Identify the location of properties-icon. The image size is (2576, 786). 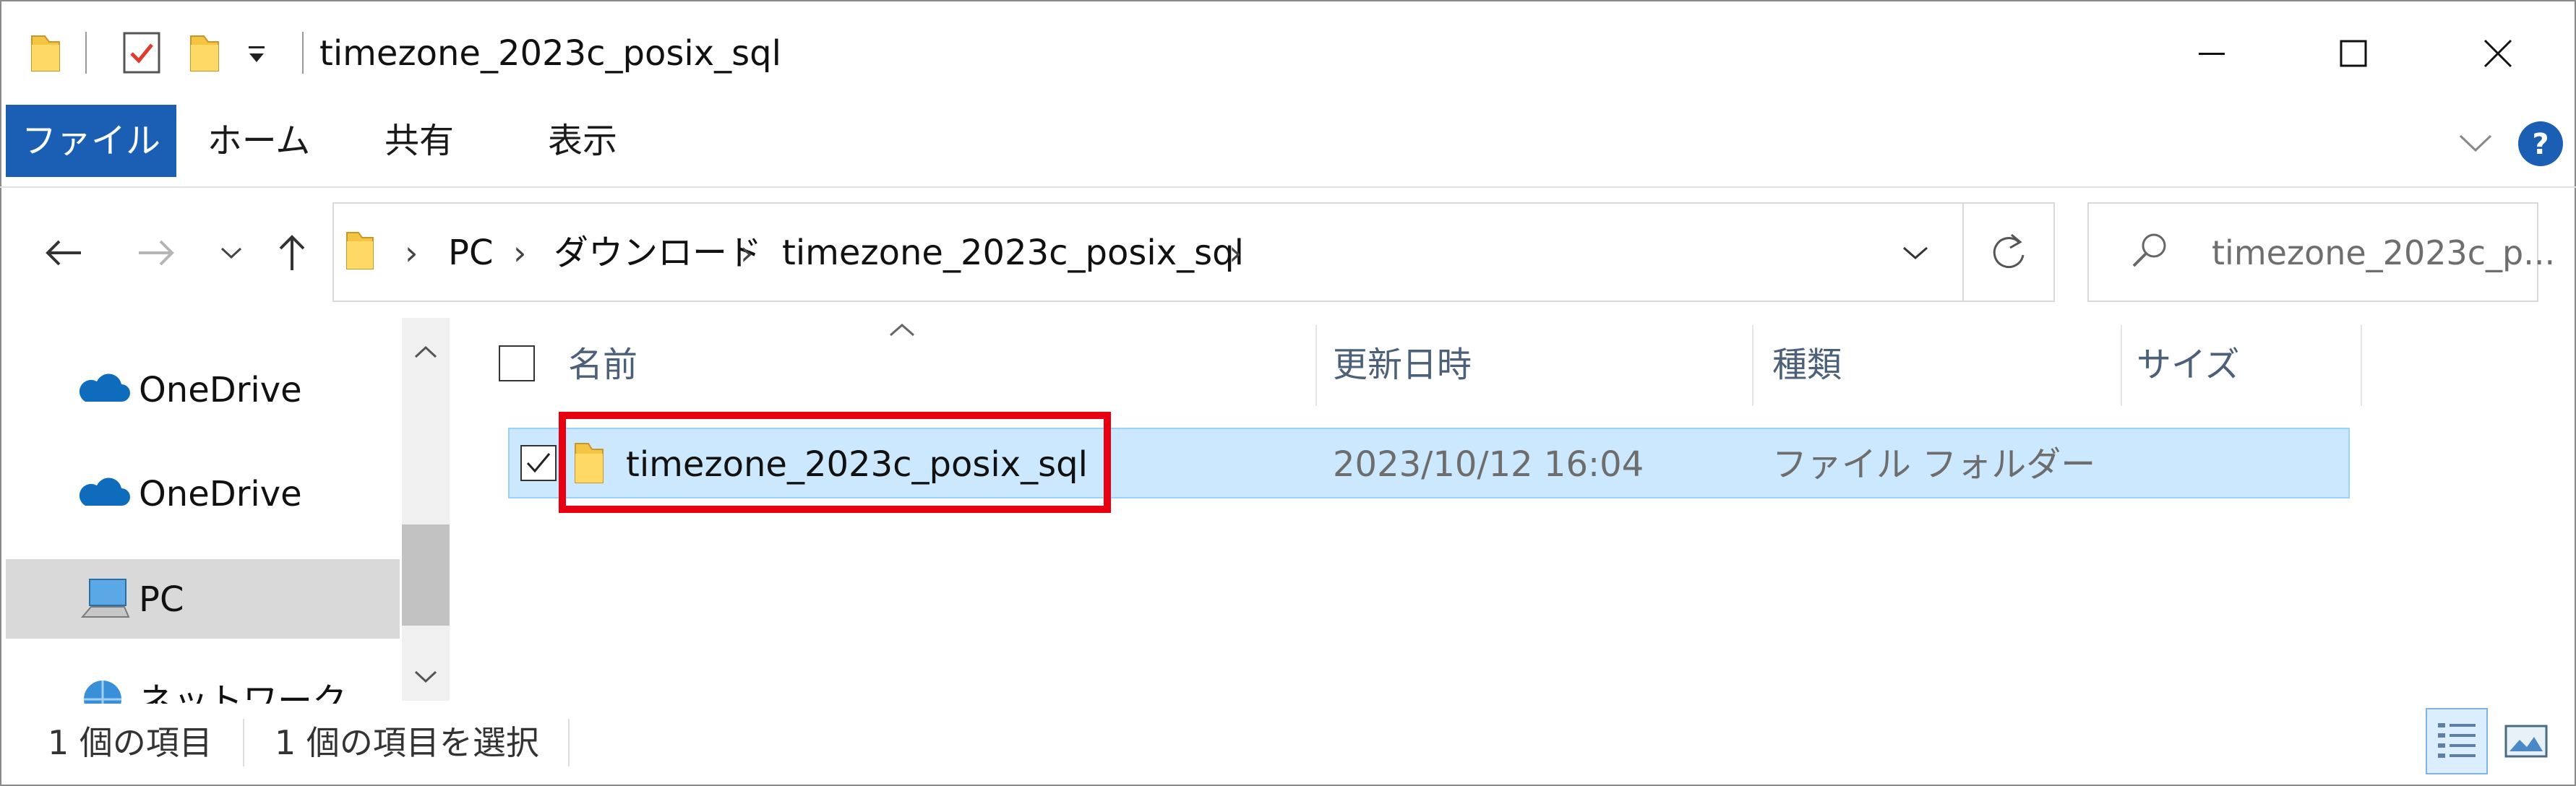
(141, 52).